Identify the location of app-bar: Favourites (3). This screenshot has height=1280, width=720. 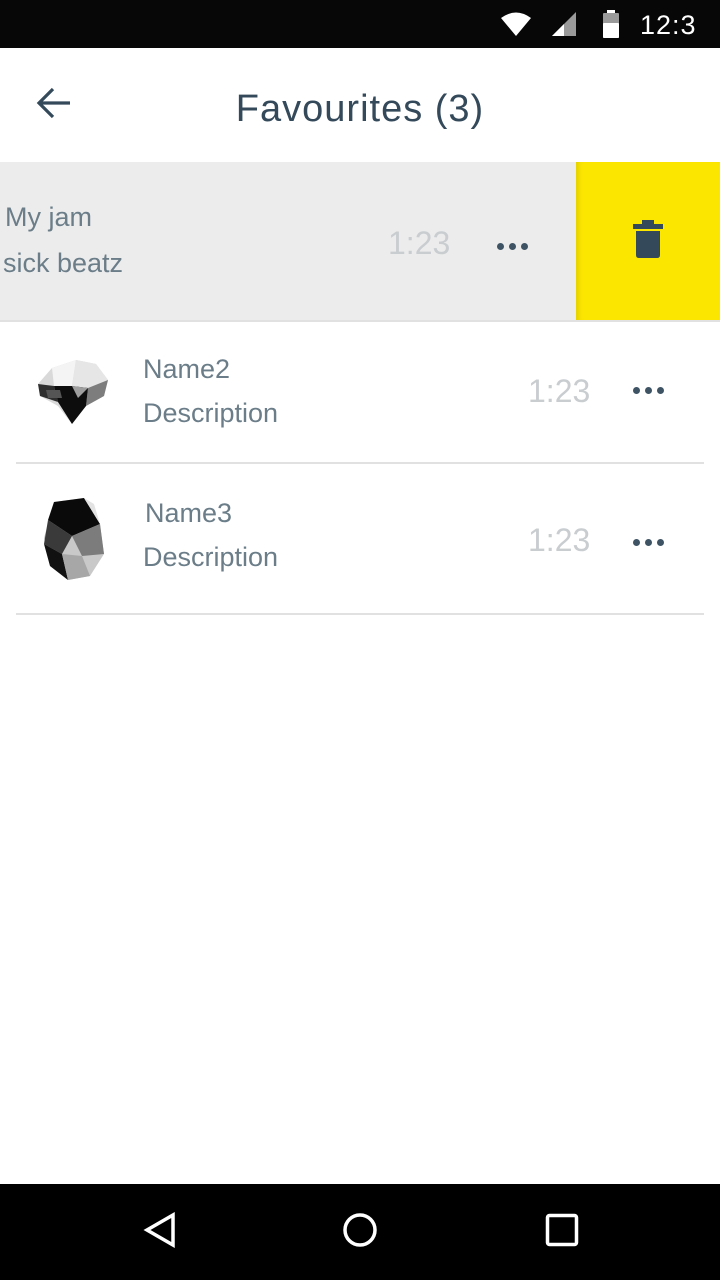
(360, 105).